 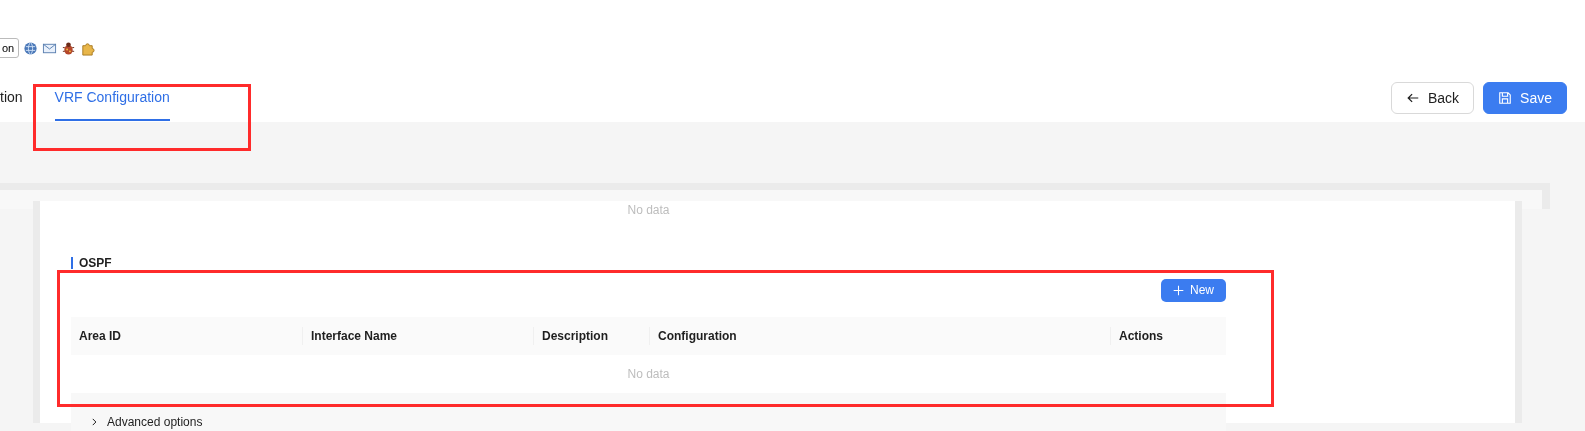 What do you see at coordinates (94, 421) in the screenshot?
I see `chevron-right-icon` at bounding box center [94, 421].